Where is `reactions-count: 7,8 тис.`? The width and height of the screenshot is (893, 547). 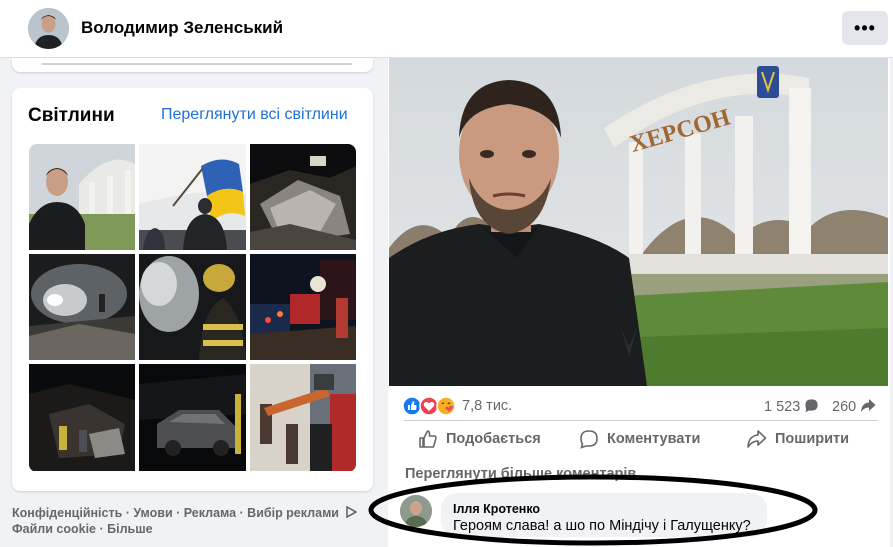 reactions-count: 7,8 тис. is located at coordinates (487, 406).